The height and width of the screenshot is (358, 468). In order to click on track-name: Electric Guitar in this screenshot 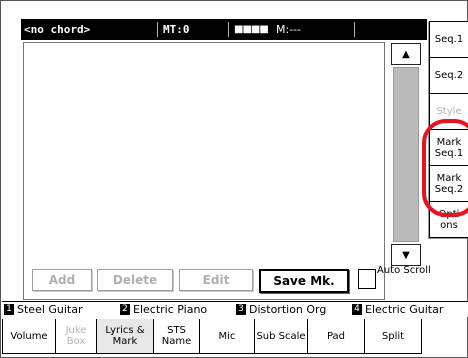, I will do `click(404, 309)`.